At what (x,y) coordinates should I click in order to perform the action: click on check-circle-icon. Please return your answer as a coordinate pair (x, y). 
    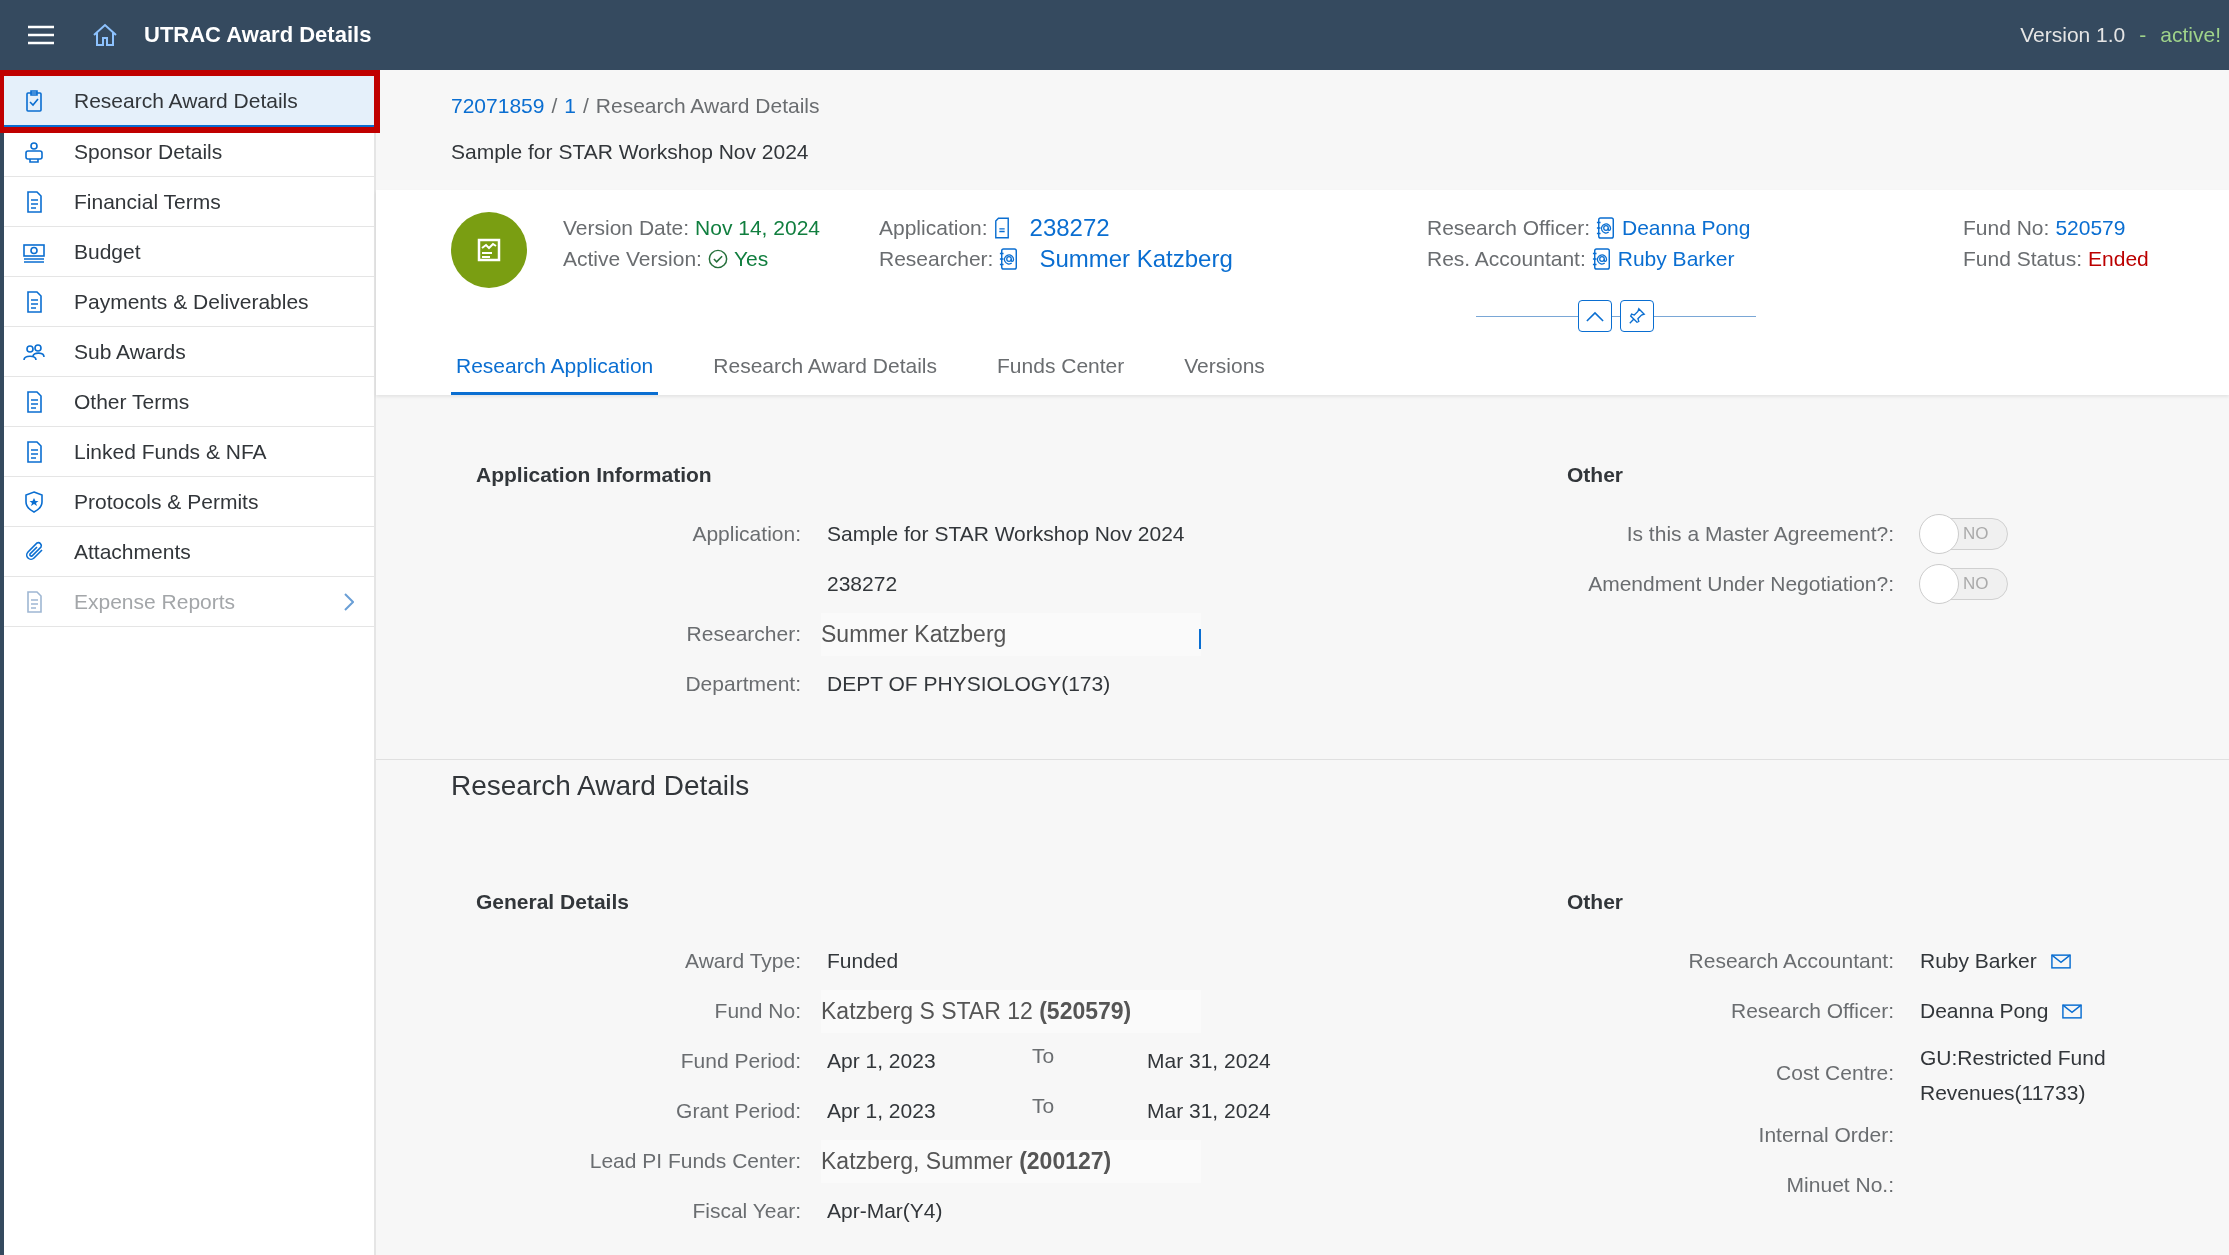
    Looking at the image, I should click on (717, 258).